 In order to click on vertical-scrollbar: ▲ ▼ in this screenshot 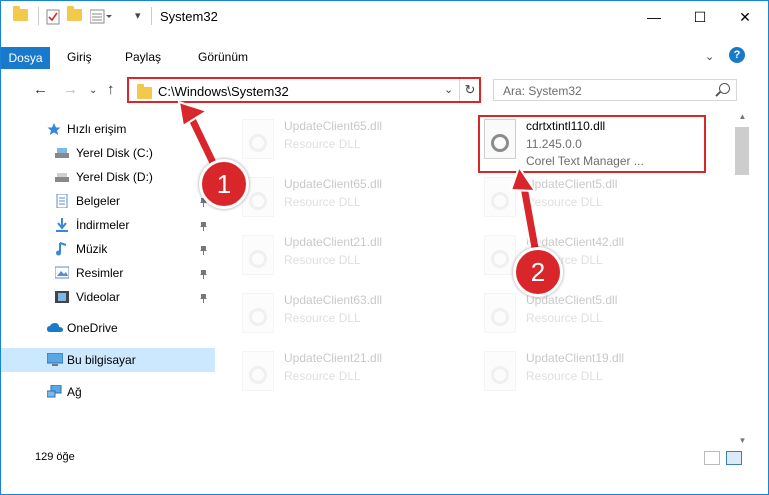, I will do `click(742, 279)`.